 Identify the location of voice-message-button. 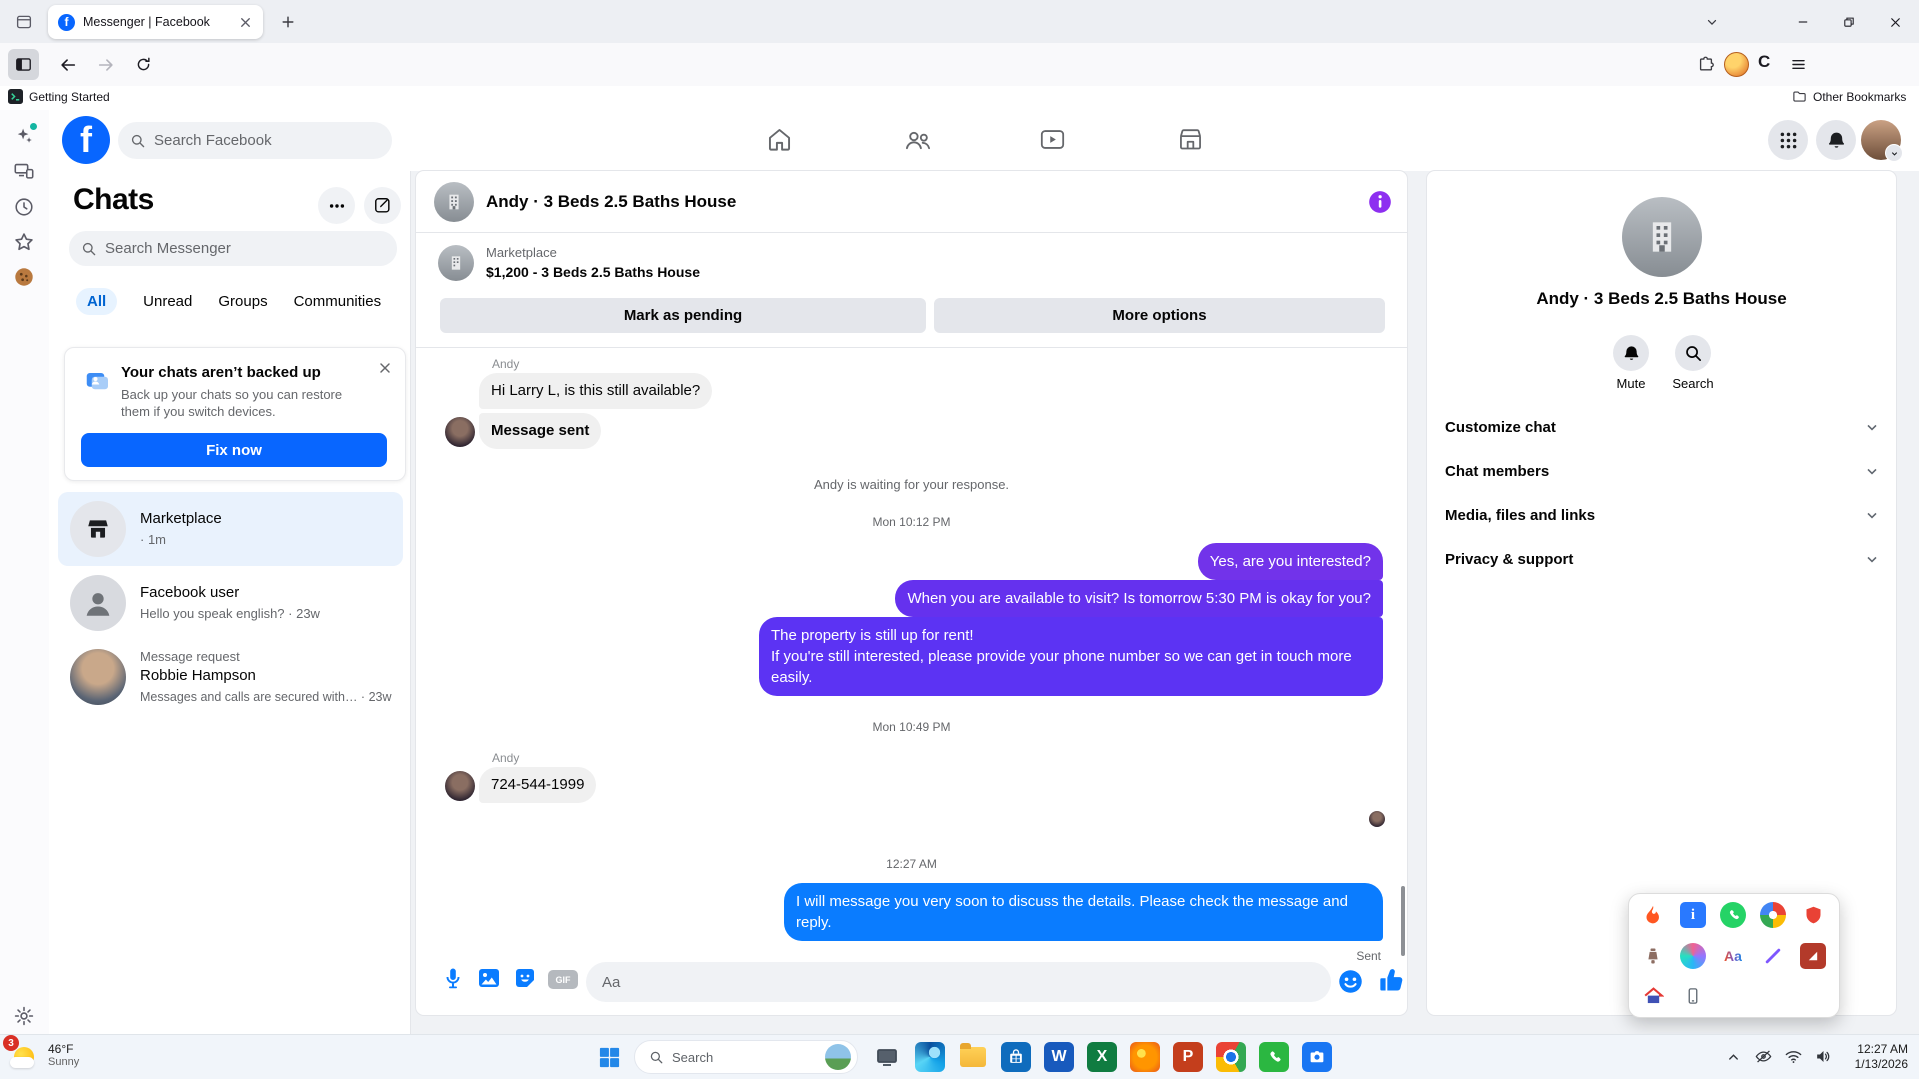
(454, 979).